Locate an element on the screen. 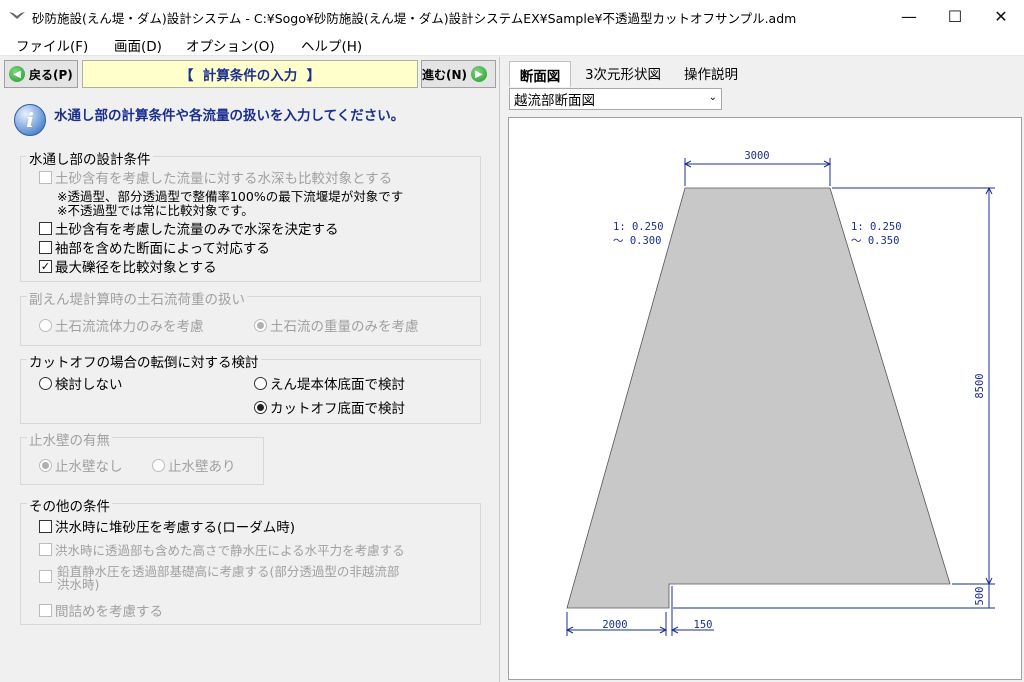 The image size is (1024, 682). slope-right-line2: ～ 0.350 is located at coordinates (875, 241).